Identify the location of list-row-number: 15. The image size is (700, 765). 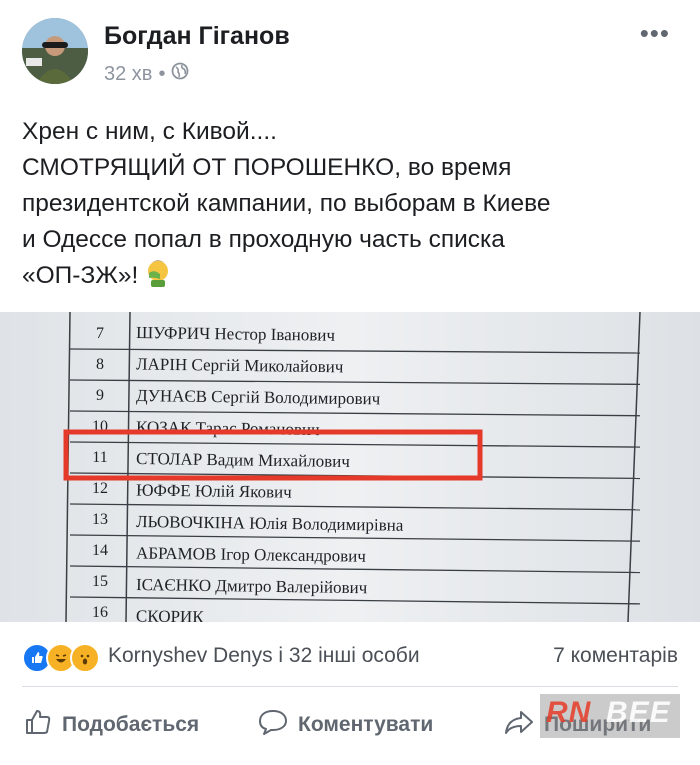
(100, 581).